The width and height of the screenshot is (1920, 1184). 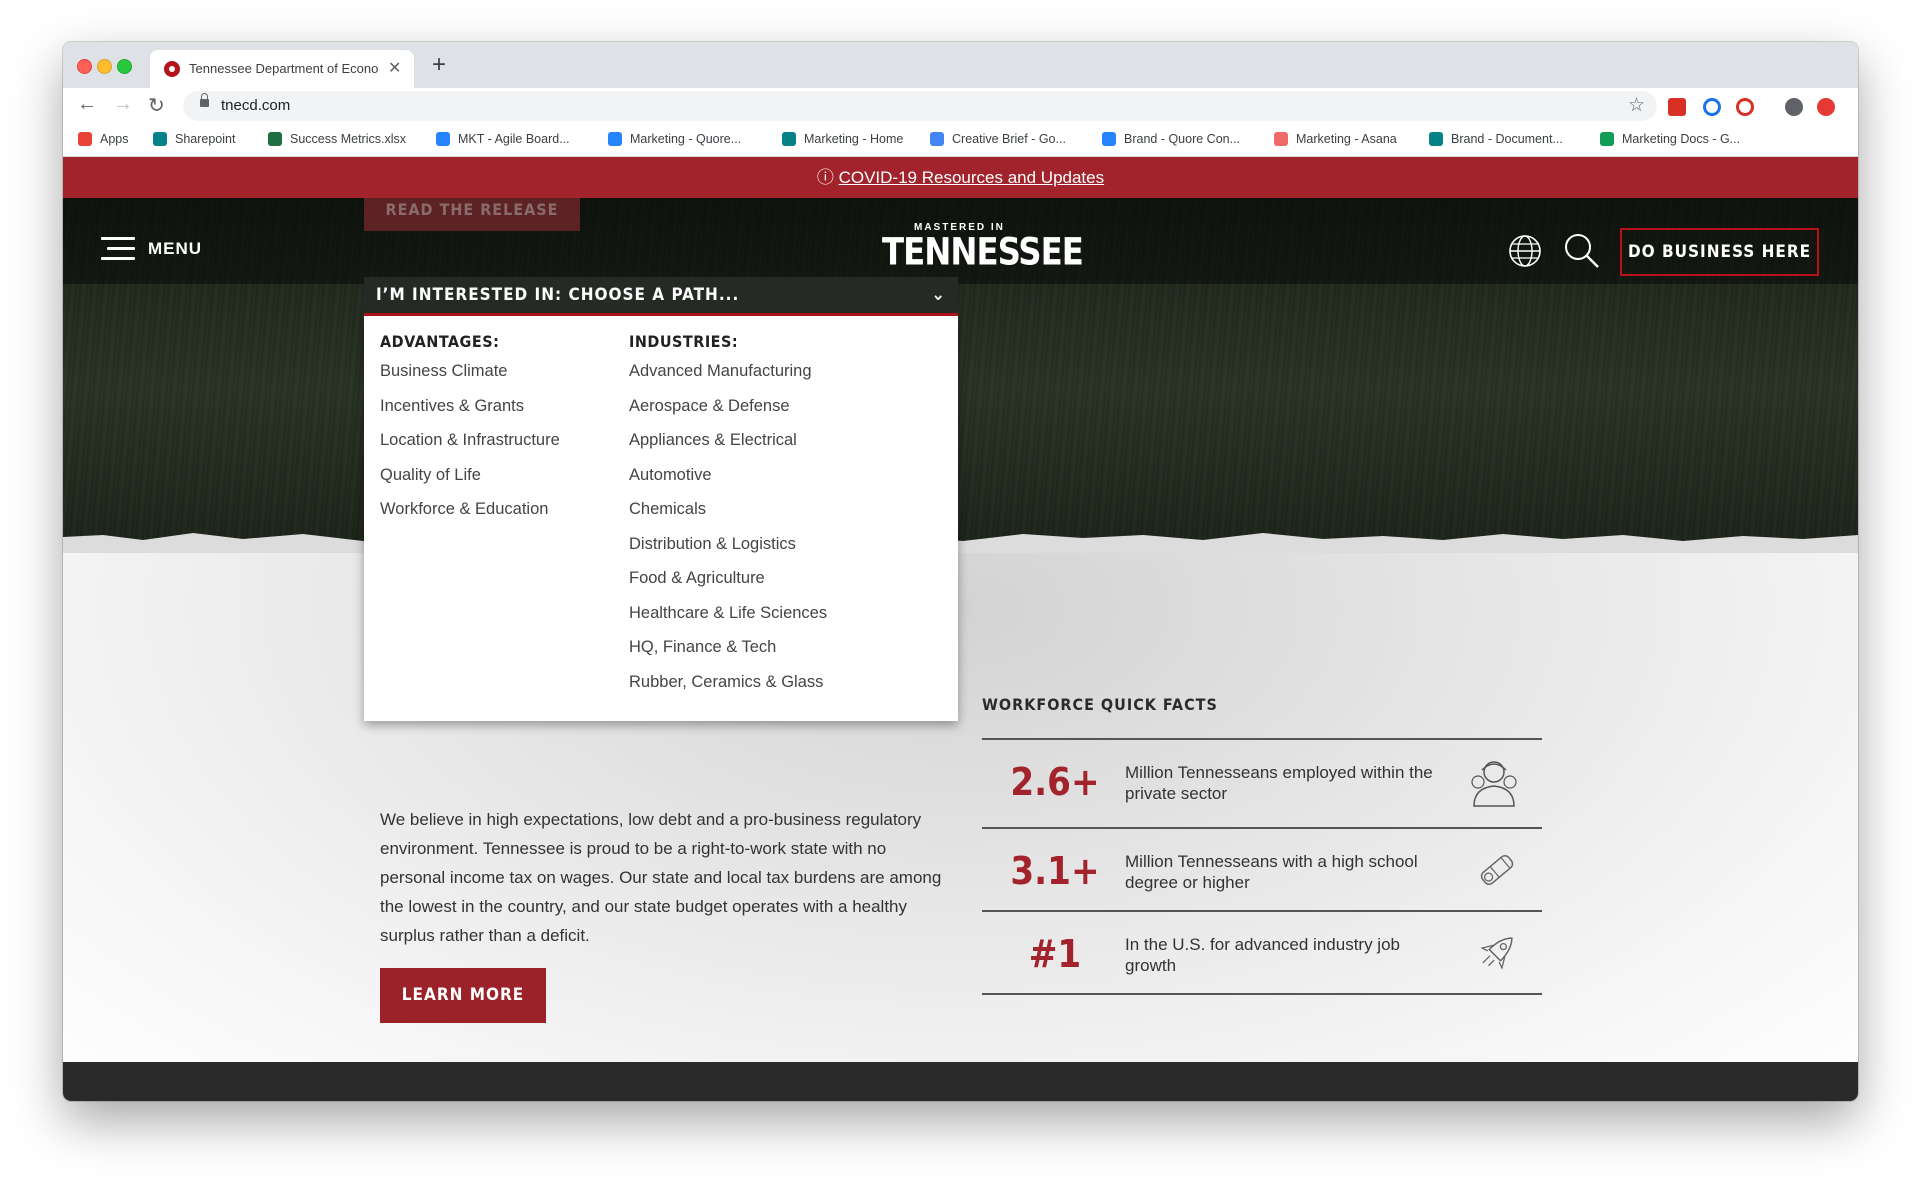 I want to click on lock-icon, so click(x=204, y=100).